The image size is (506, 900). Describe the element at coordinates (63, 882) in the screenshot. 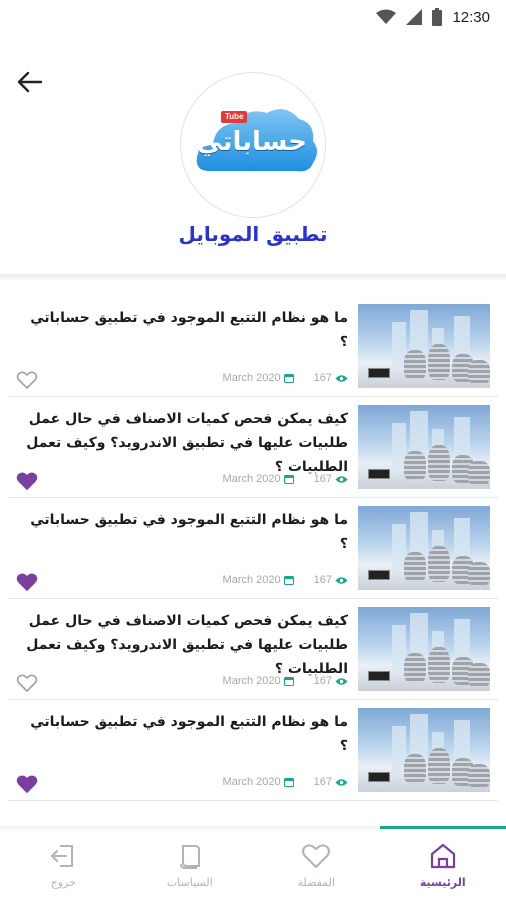

I see `nav-label-logout: خروج` at that location.